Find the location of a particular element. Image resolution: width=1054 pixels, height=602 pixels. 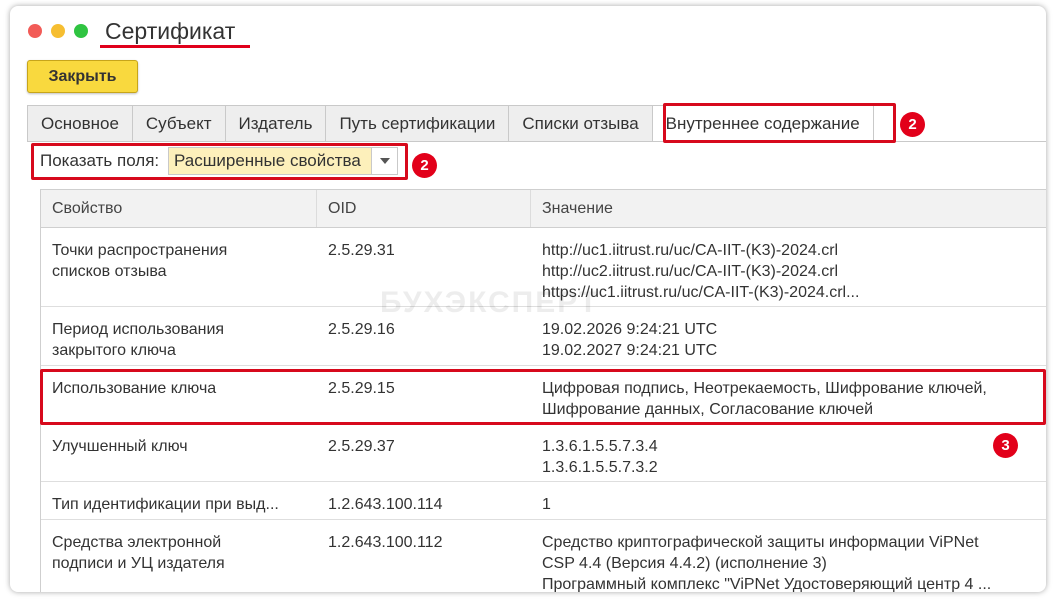

tab-internal-content: Внутреннее содержание is located at coordinates (762, 123).